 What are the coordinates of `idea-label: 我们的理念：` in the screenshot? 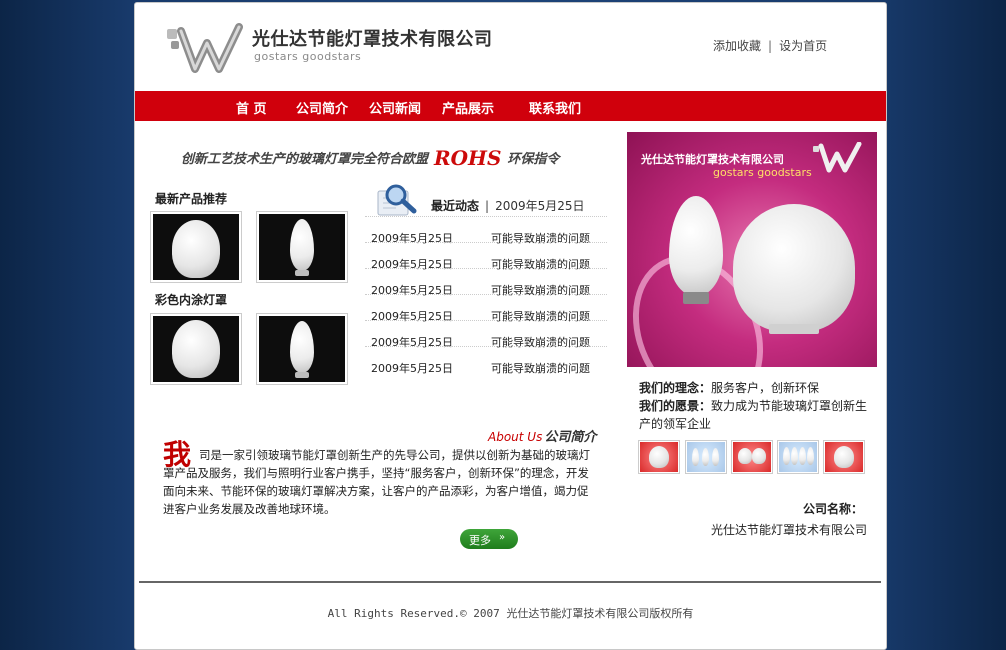 It's located at (675, 388).